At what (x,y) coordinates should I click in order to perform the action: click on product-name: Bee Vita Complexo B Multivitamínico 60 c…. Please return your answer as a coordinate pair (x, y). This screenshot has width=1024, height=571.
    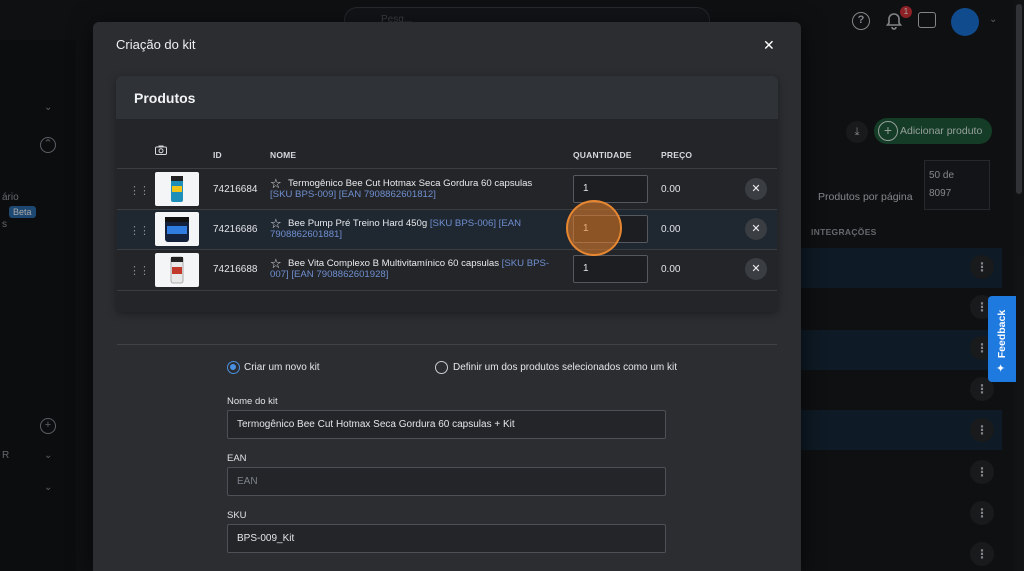
    Looking at the image, I should click on (410, 269).